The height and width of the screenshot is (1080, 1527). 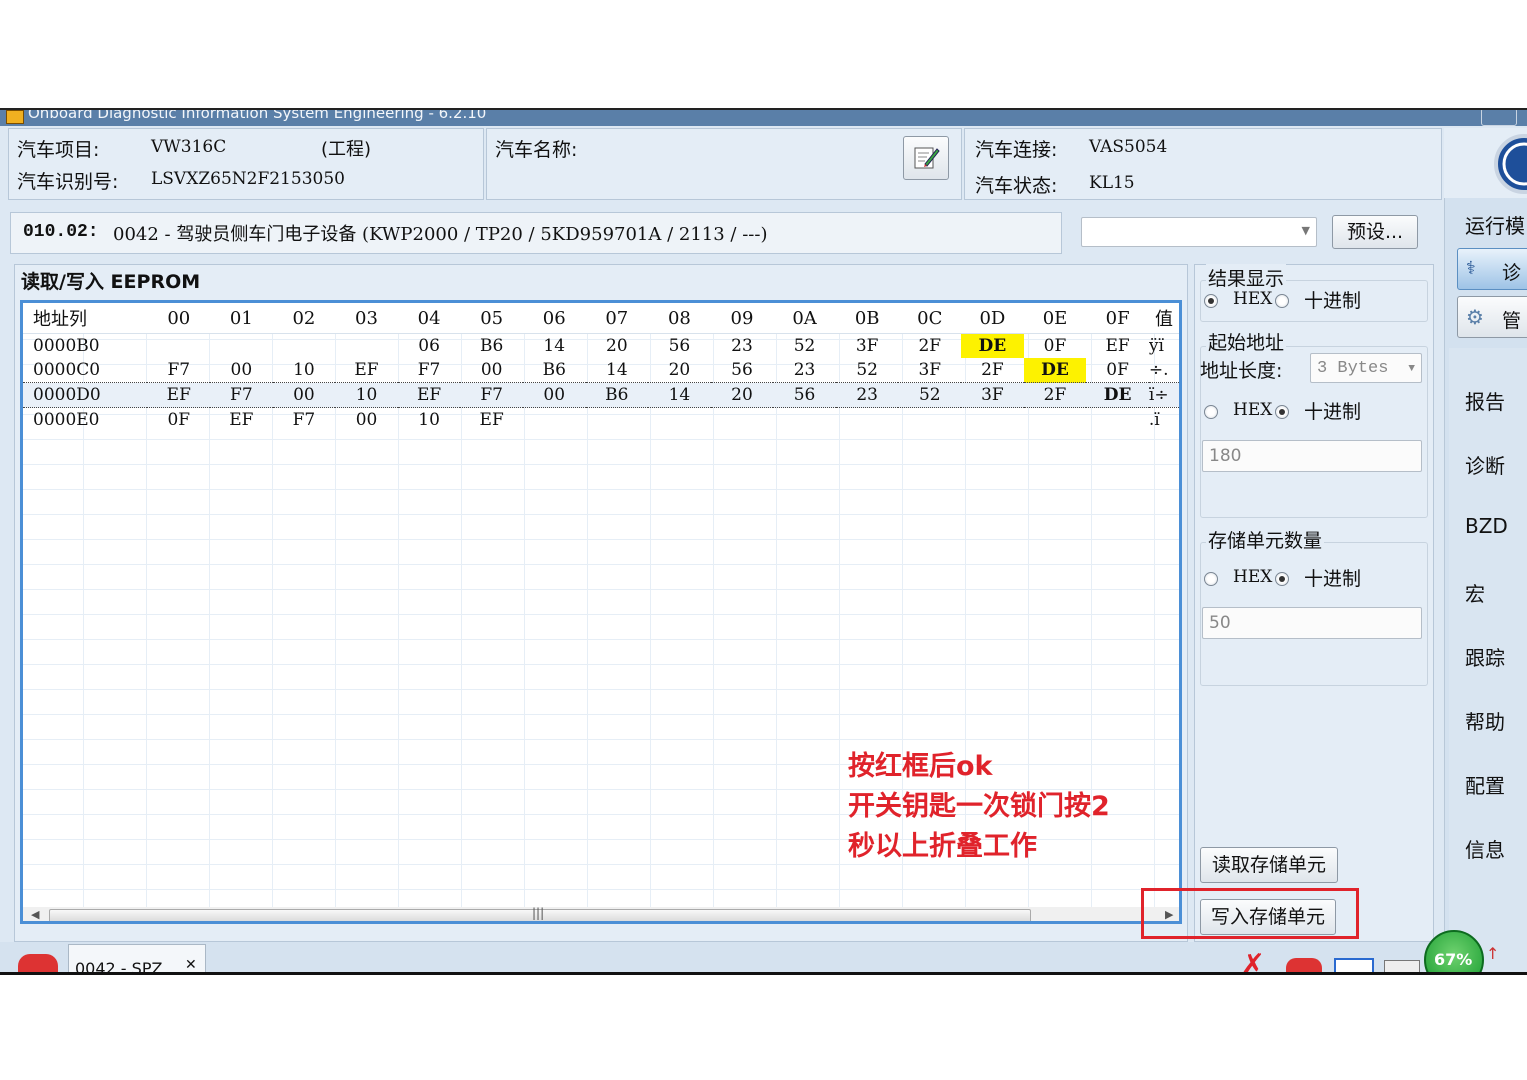 I want to click on column-header: 03, so click(x=366, y=318).